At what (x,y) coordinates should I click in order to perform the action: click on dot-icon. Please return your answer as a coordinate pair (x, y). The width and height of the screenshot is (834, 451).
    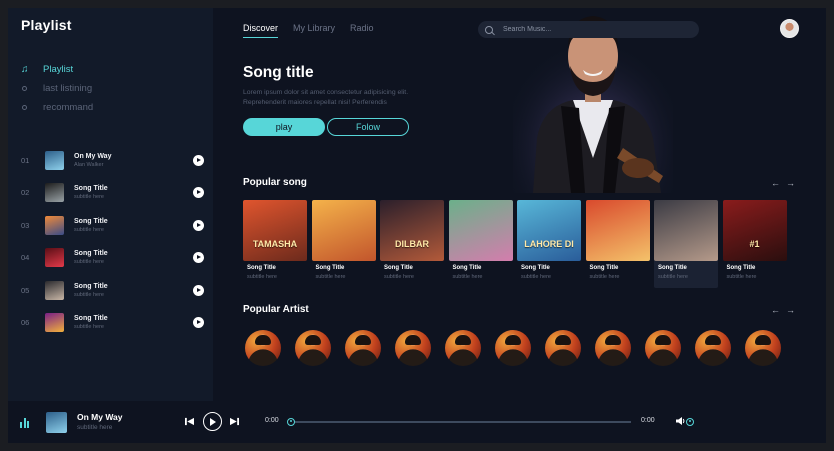
    Looking at the image, I should click on (32, 88).